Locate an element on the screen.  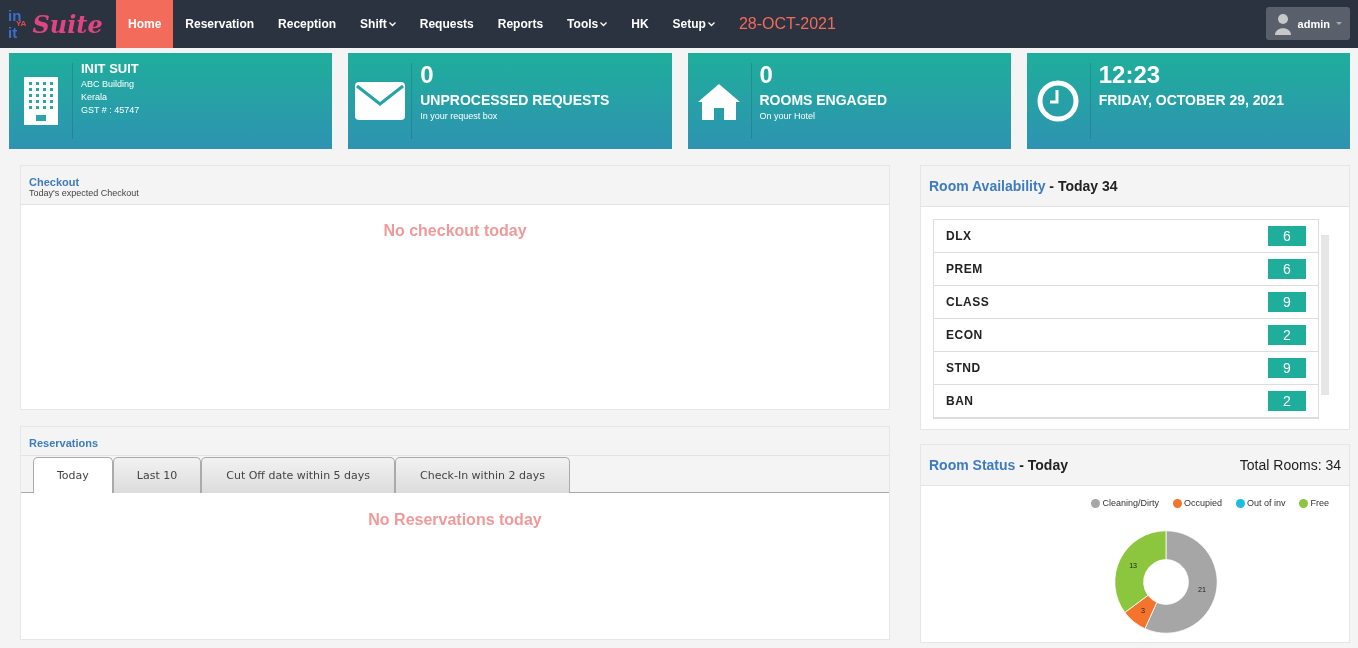
nav-item: Reports is located at coordinates (520, 24).